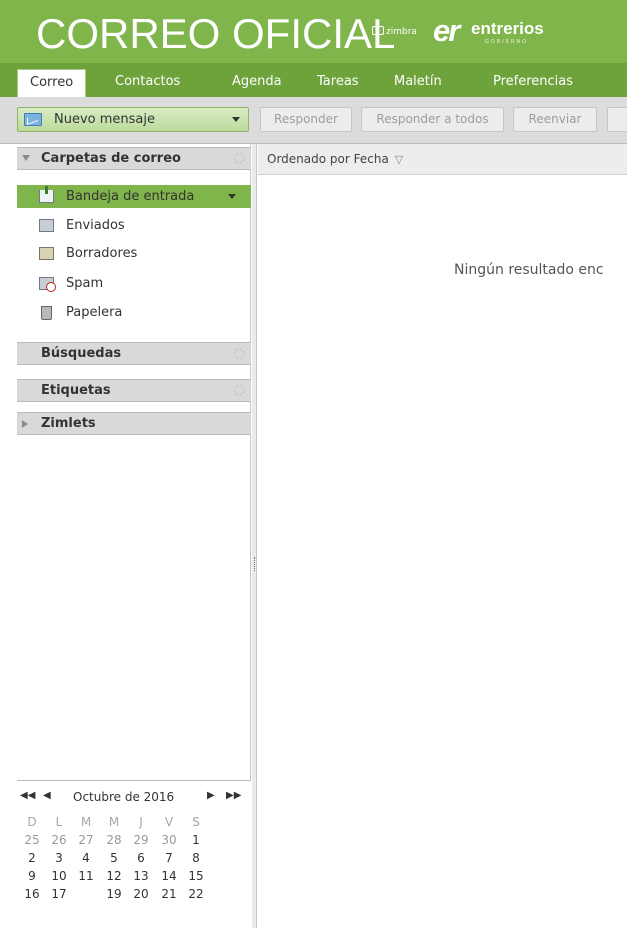 This screenshot has height=928, width=627. I want to click on folder-inbox: Bandeja de entrada, so click(134, 196).